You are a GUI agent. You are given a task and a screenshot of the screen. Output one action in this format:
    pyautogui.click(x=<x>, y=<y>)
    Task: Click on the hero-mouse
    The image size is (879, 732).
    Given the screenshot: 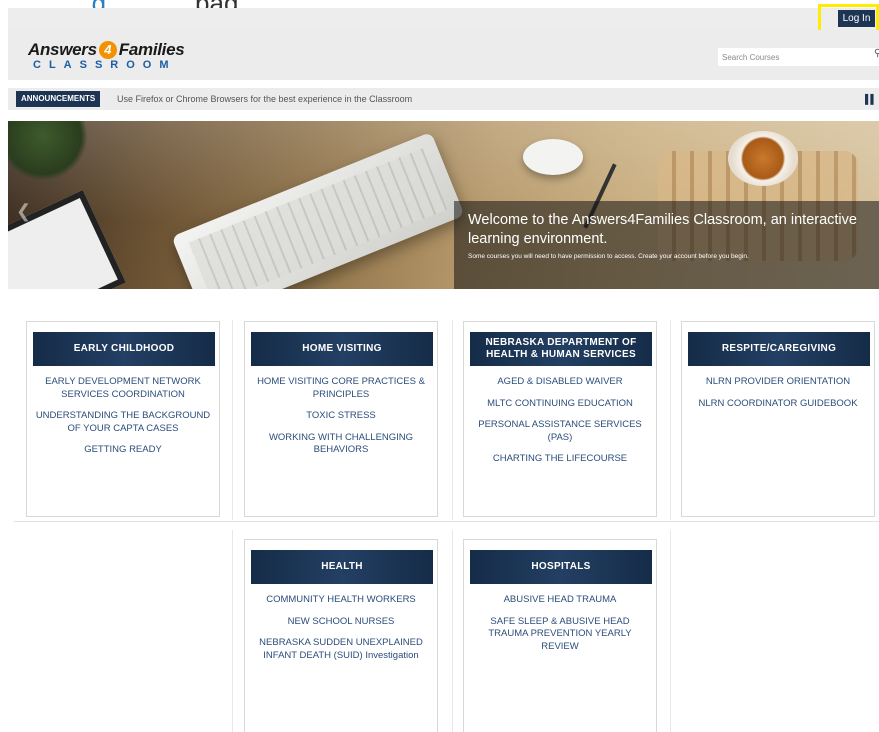 What is the action you would take?
    pyautogui.click(x=553, y=157)
    